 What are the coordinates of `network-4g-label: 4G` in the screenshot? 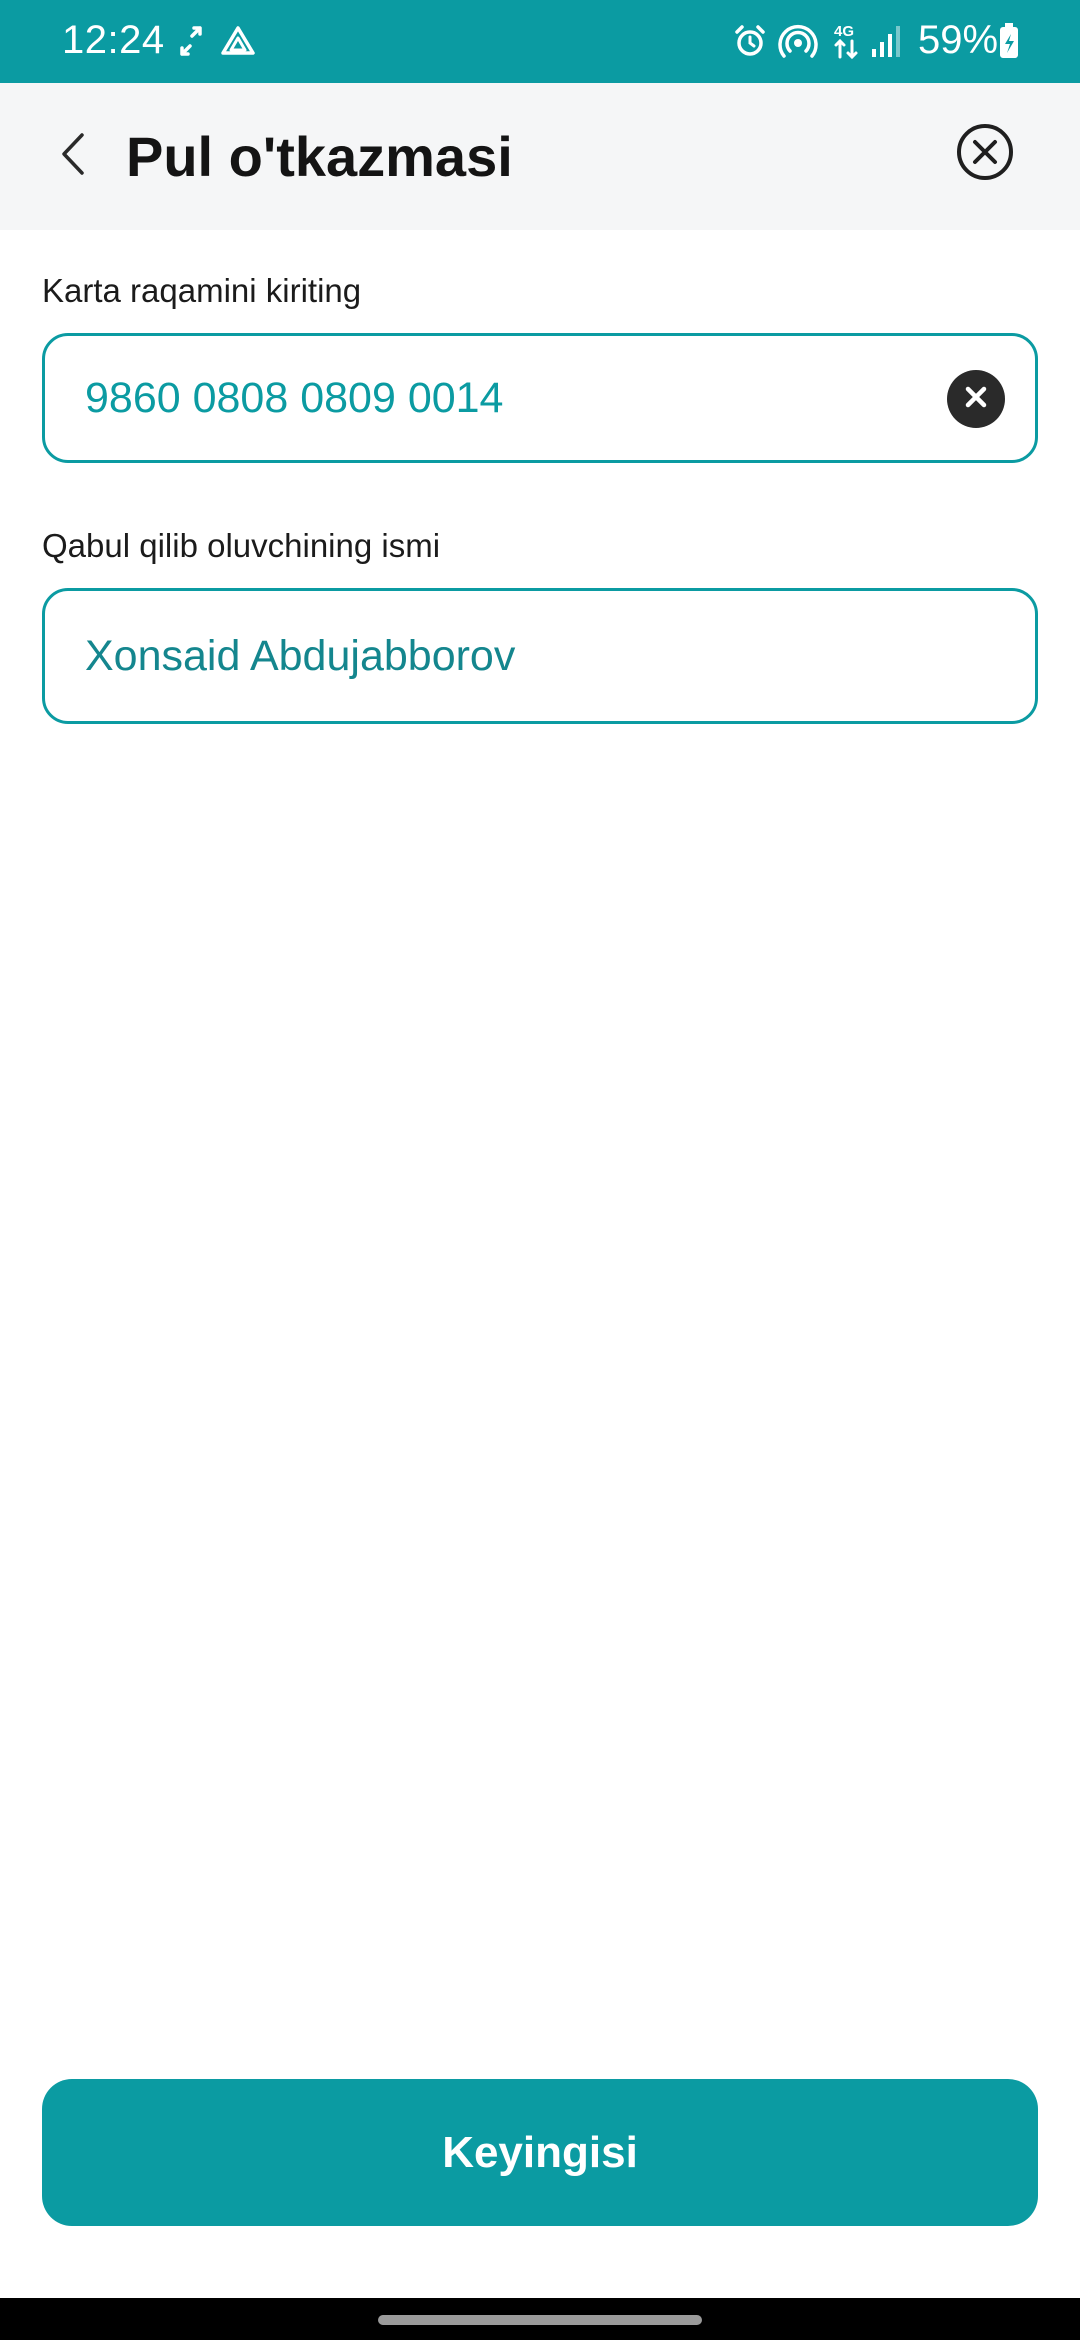 It's located at (844, 31).